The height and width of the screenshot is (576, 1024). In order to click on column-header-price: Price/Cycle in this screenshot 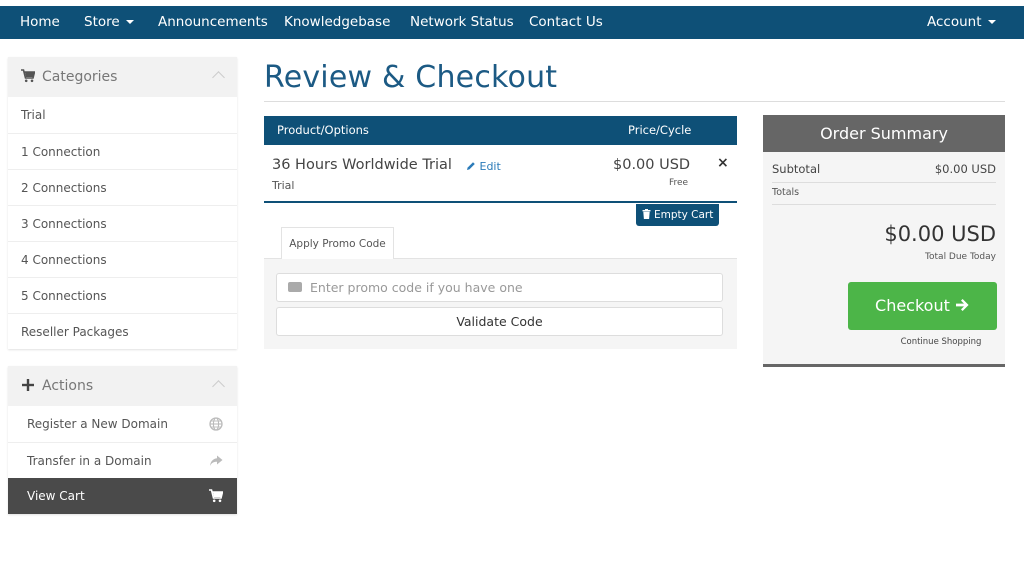, I will do `click(660, 130)`.